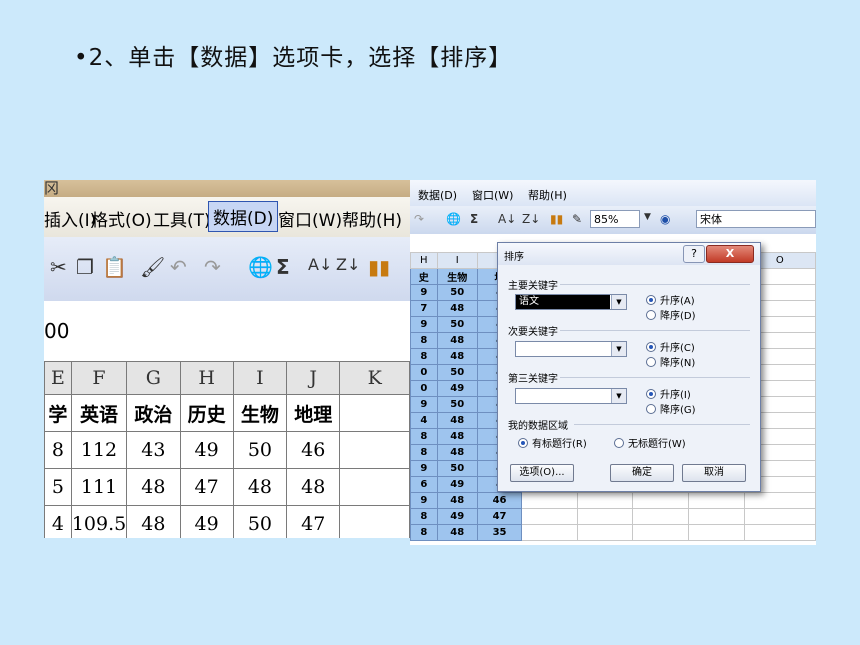 The width and height of the screenshot is (860, 645). I want to click on menu-tools: 工具(T), so click(182, 218).